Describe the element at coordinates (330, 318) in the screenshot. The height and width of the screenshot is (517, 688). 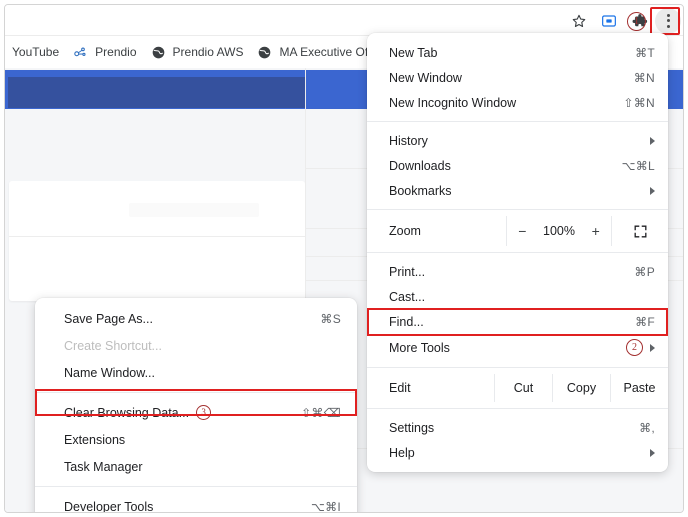
I see `submenu-item-shortcut: ⌘S` at that location.